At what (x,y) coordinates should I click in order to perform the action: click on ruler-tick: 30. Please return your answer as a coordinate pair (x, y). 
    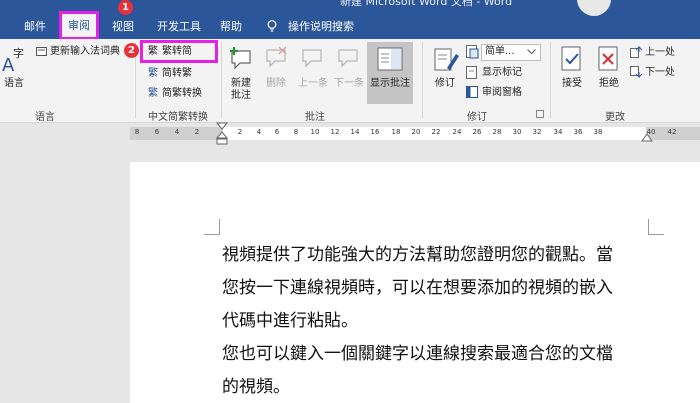
    Looking at the image, I should click on (517, 132).